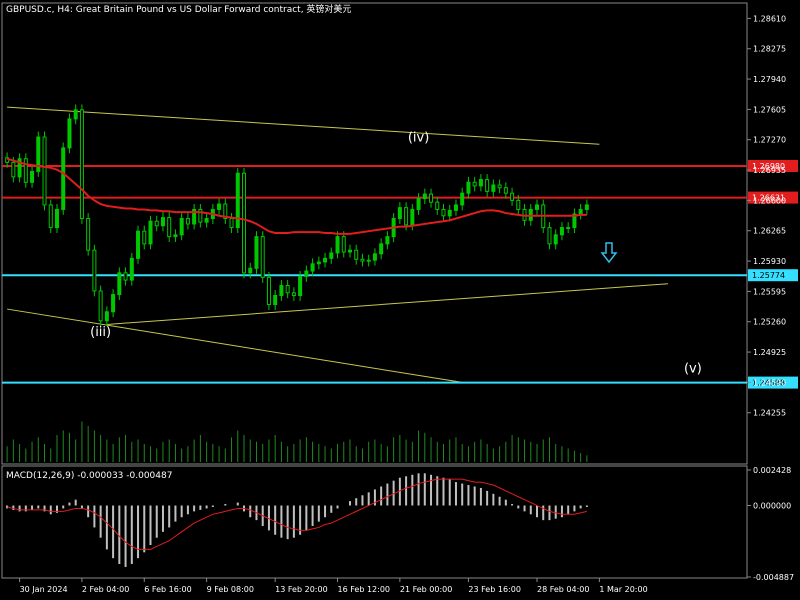  What do you see at coordinates (418, 138) in the screenshot?
I see `wave-label: (iv)` at bounding box center [418, 138].